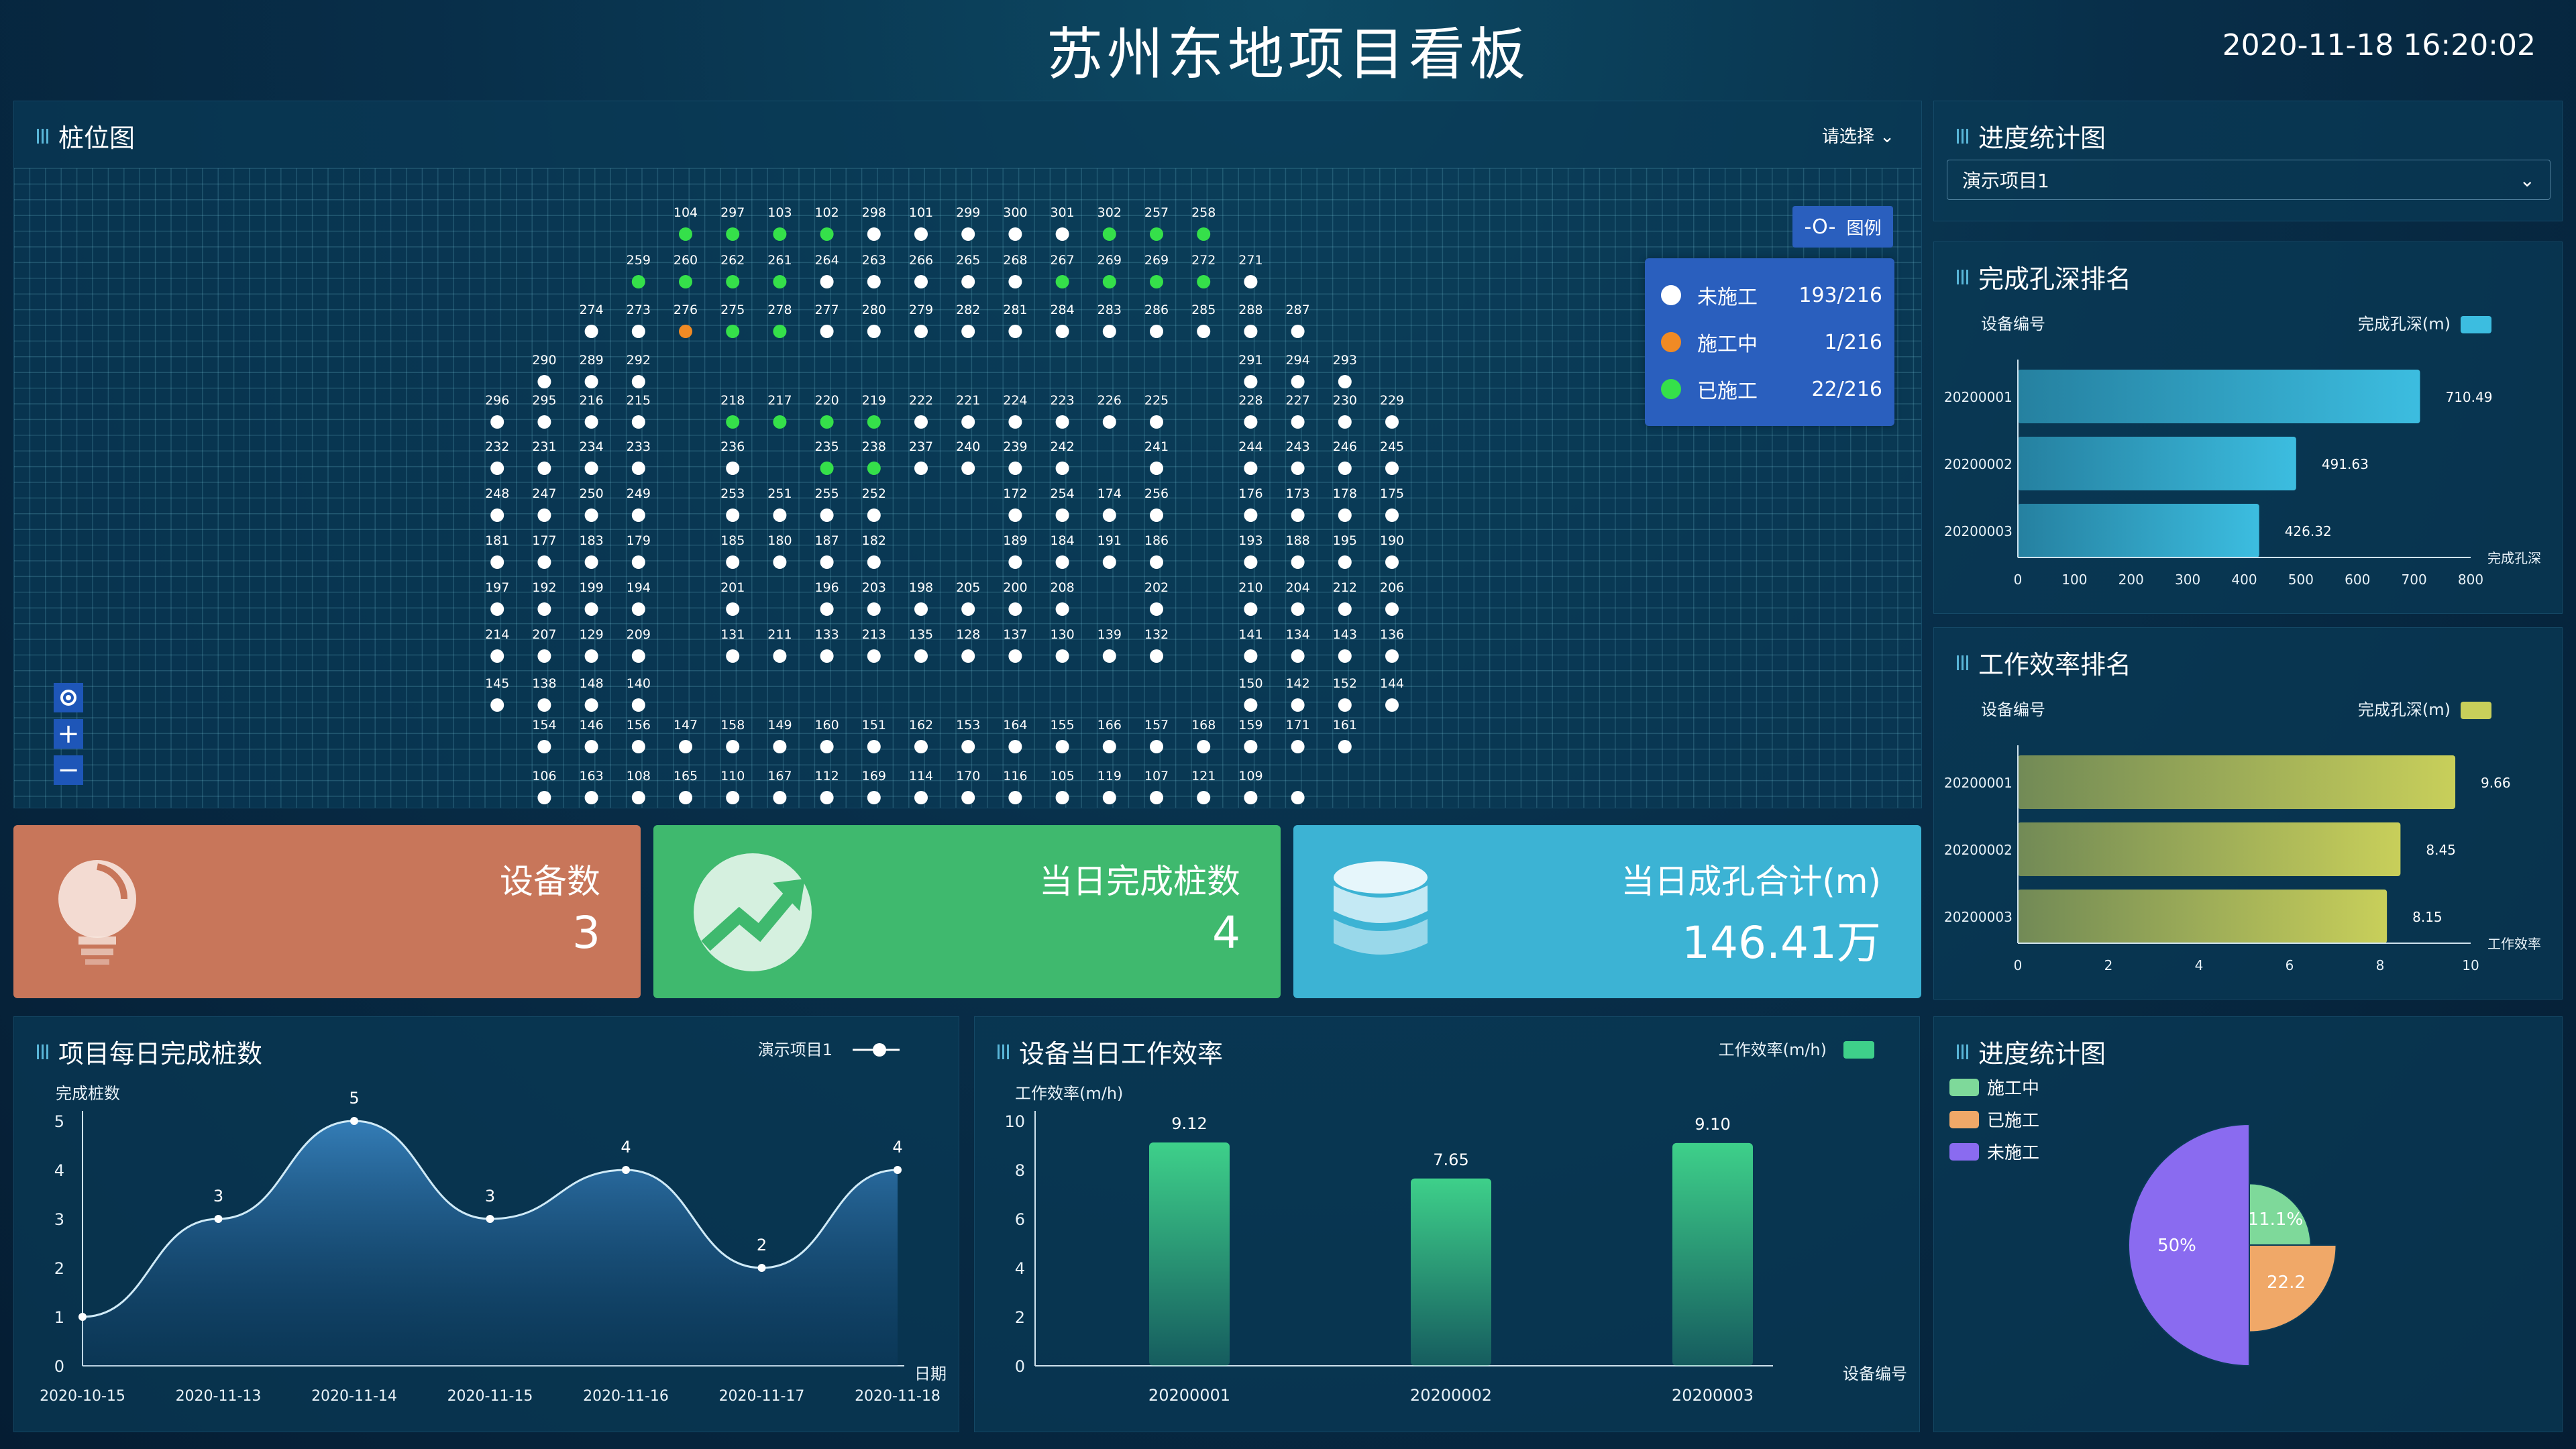 The height and width of the screenshot is (1449, 2576). I want to click on y-tick-label: 10, so click(1014, 1121).